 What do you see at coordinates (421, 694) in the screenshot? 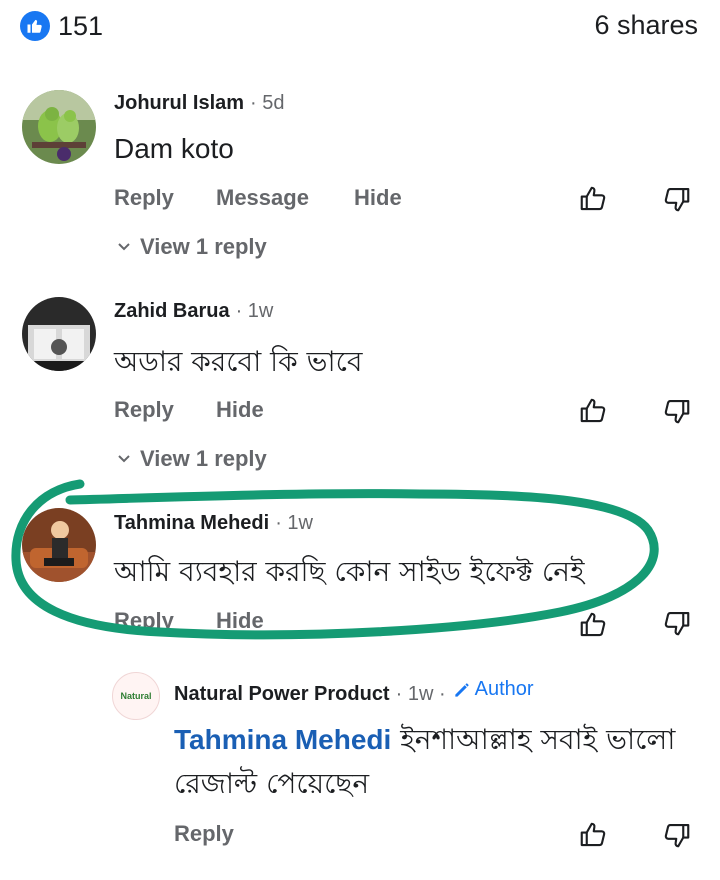
I see `comment-time: · 1w ·` at bounding box center [421, 694].